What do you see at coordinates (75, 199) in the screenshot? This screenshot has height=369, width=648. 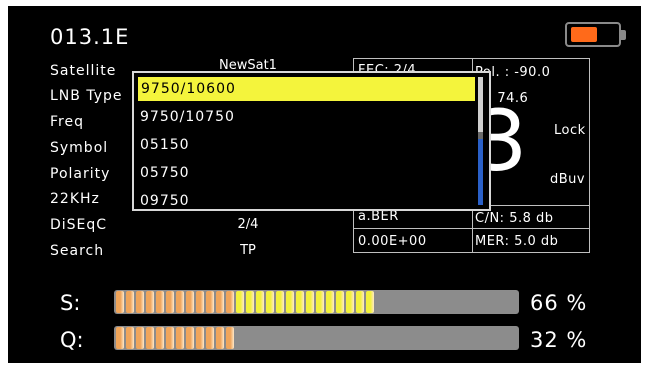 I see `label-22khz: 22KHz` at bounding box center [75, 199].